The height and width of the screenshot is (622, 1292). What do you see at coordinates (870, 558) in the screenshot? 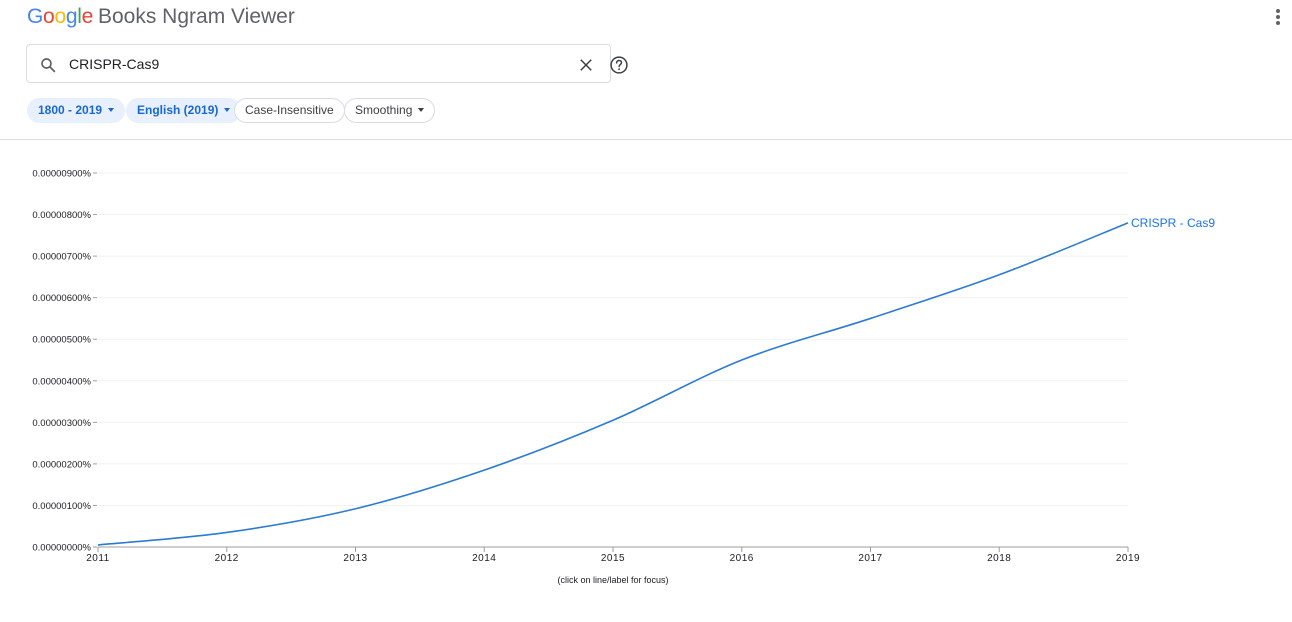
I see `x-tick-label: 2017` at bounding box center [870, 558].